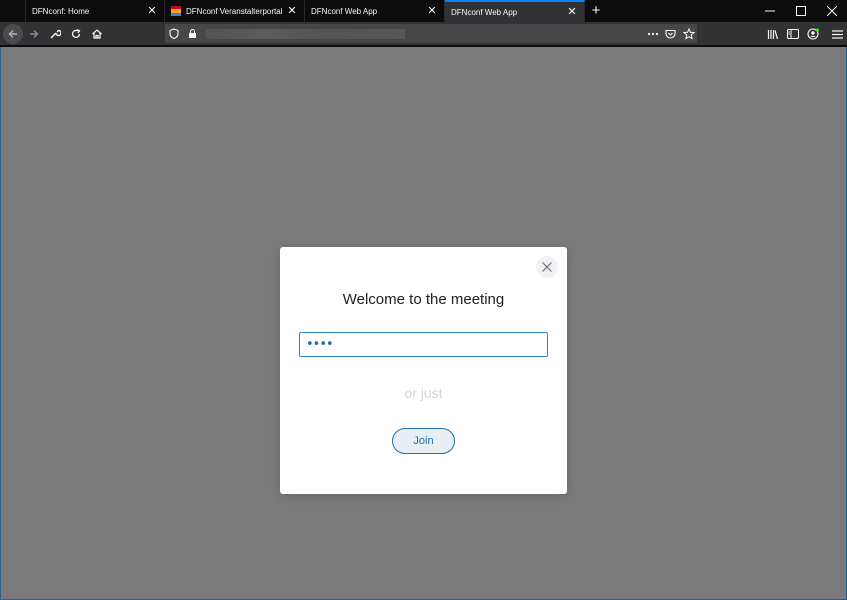  Describe the element at coordinates (174, 33) in the screenshot. I see `tracking-shield-icon` at that location.